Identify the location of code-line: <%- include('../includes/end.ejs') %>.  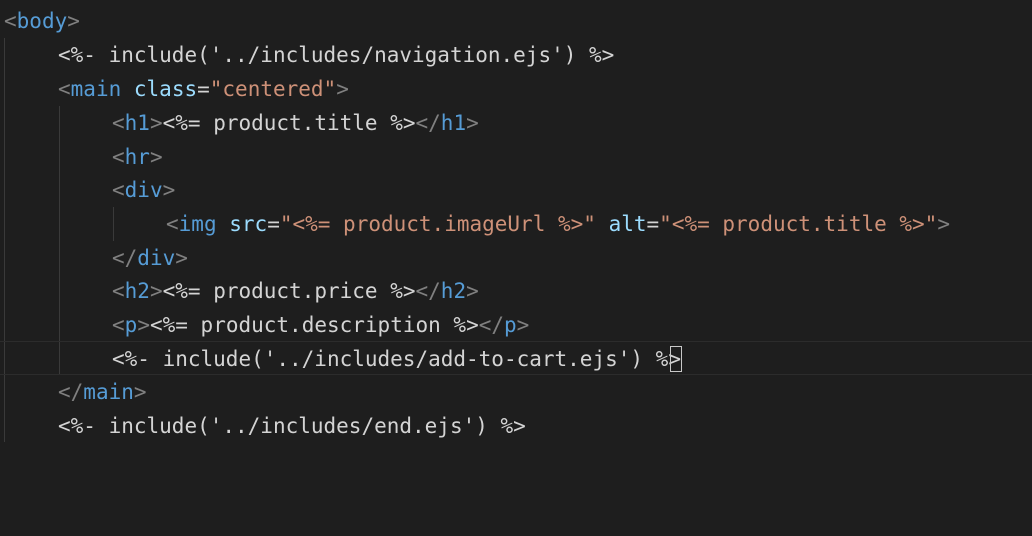
(516, 426).